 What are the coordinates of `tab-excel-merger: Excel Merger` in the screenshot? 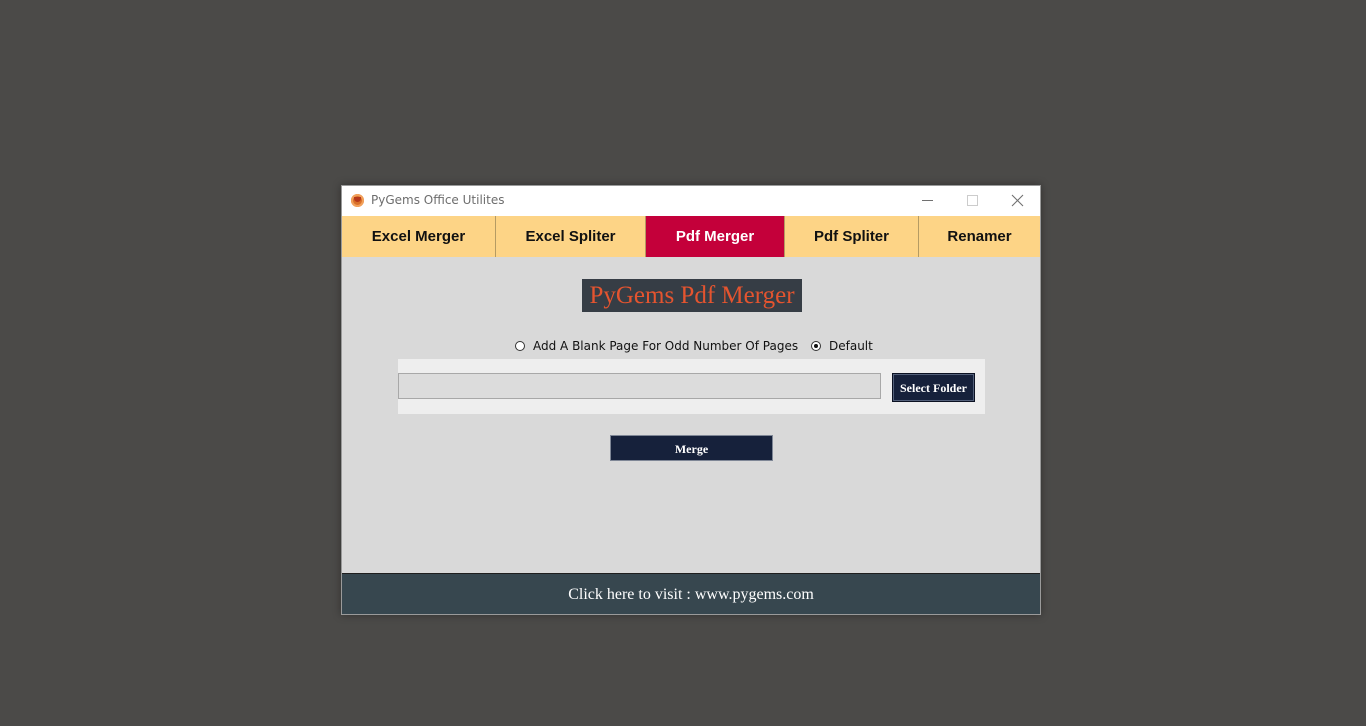 It's located at (419, 236).